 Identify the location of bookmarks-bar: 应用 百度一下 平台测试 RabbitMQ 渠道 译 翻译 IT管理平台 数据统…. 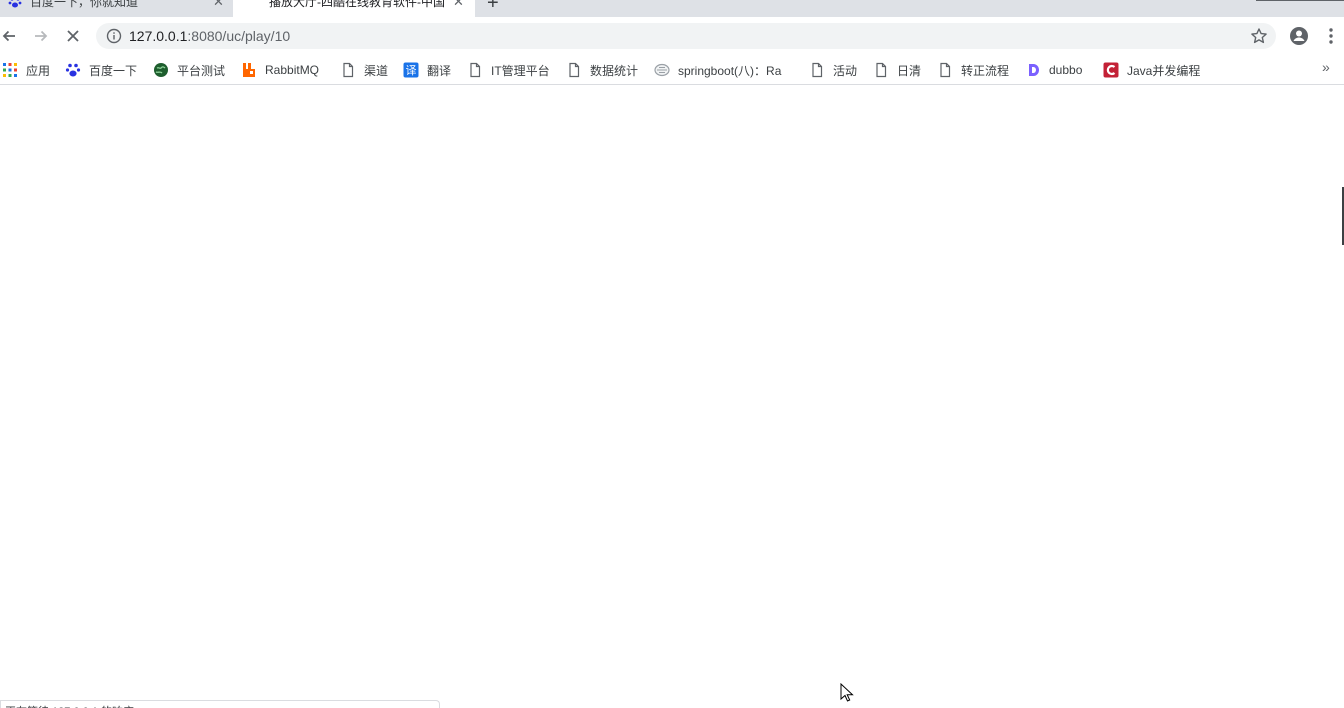
(672, 70).